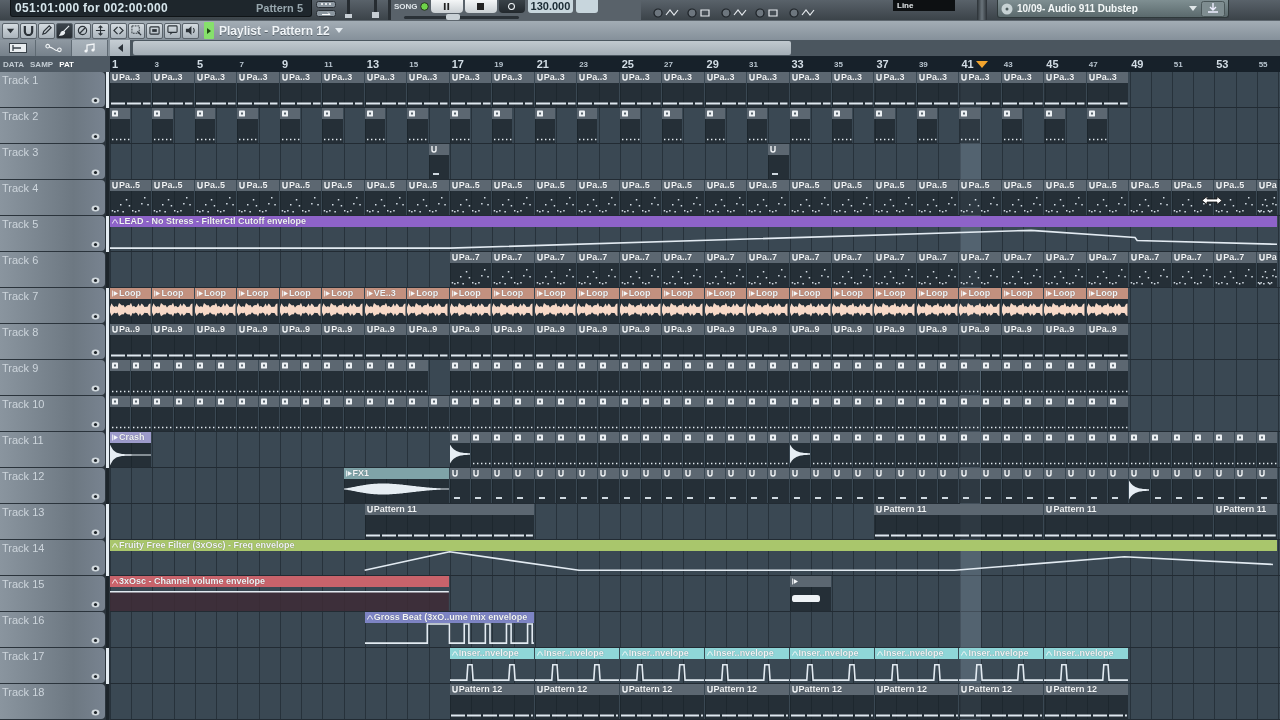  I want to click on scrollbar-thumb, so click(462, 48).